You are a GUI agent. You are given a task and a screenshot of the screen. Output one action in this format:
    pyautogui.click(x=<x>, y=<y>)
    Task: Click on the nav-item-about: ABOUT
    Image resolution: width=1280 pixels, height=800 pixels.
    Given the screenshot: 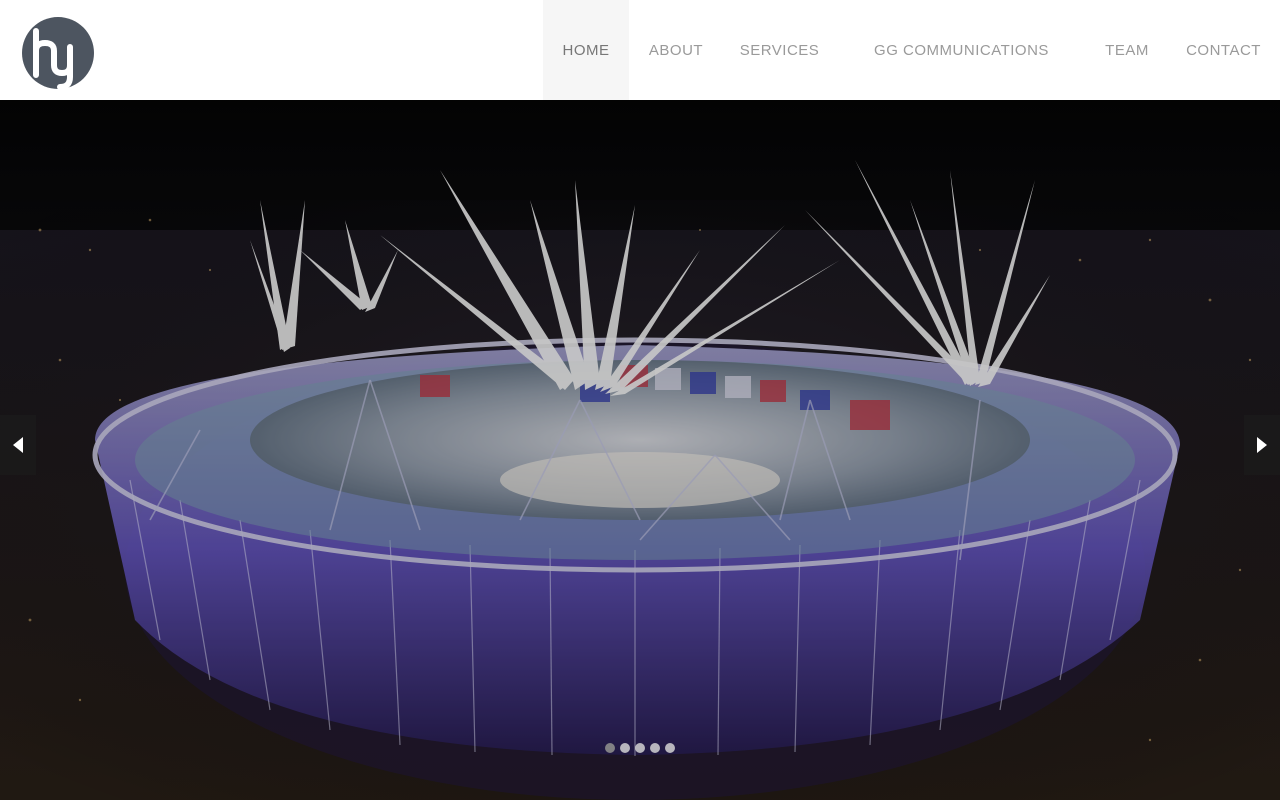 What is the action you would take?
    pyautogui.click(x=676, y=50)
    